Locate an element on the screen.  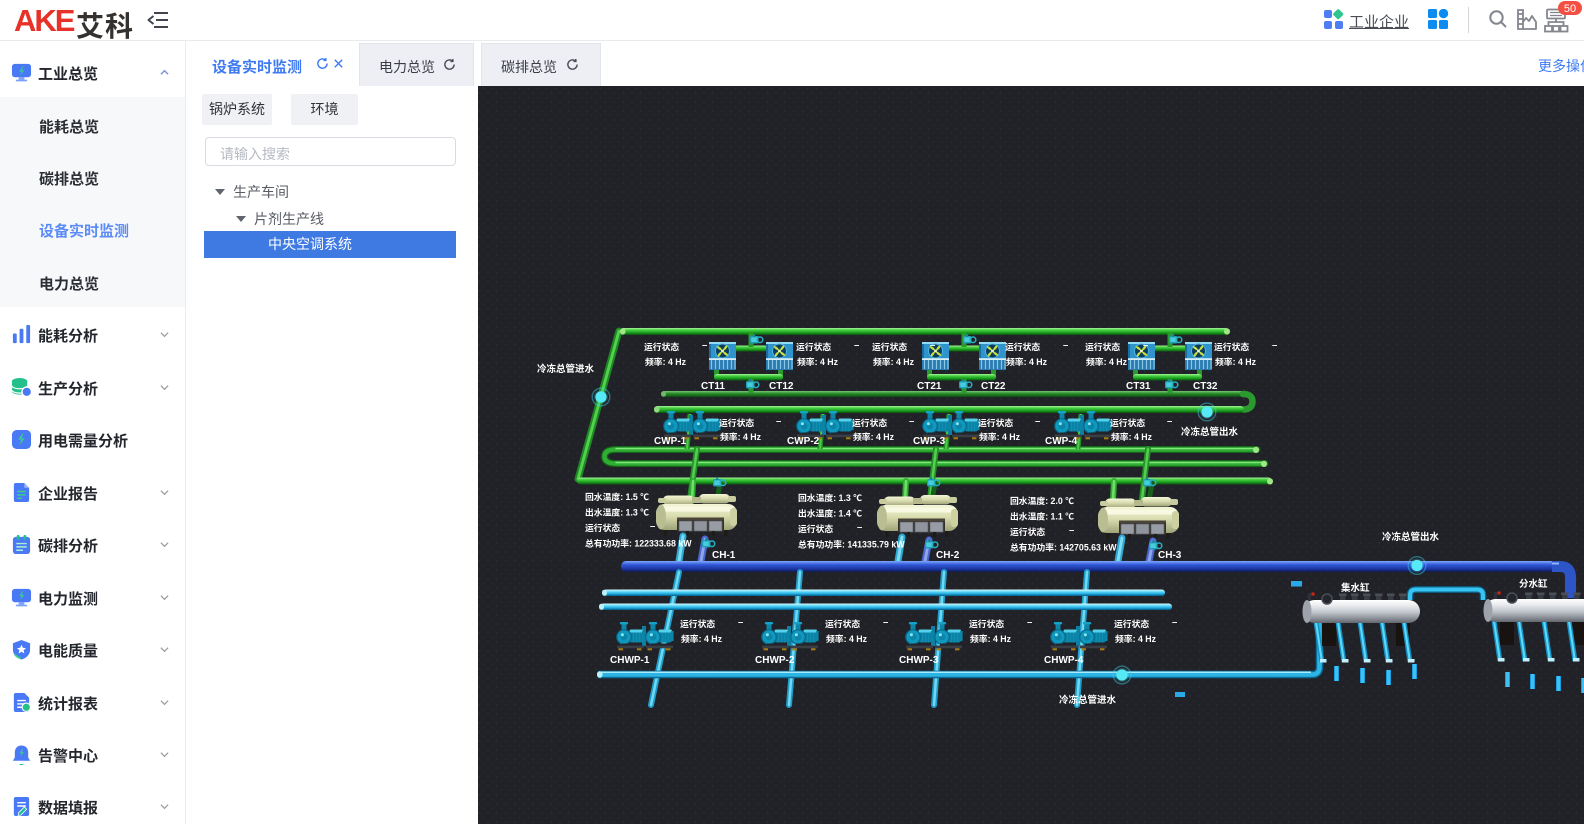
svg-text: CHWP-3 is located at coordinates (919, 658).